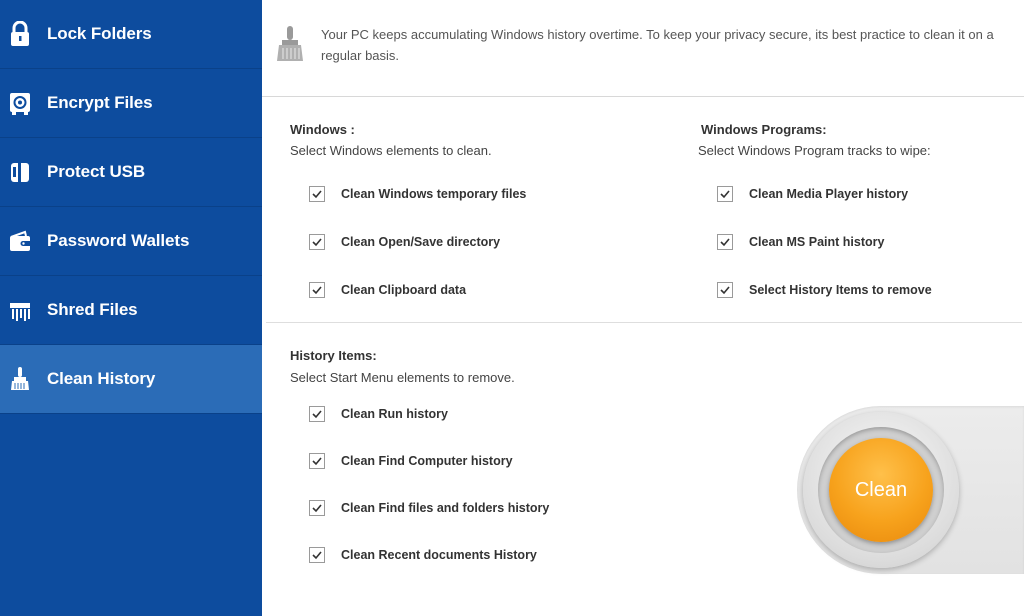 The height and width of the screenshot is (616, 1024). What do you see at coordinates (101, 378) in the screenshot?
I see `sidebar-item-label: Clean History` at bounding box center [101, 378].